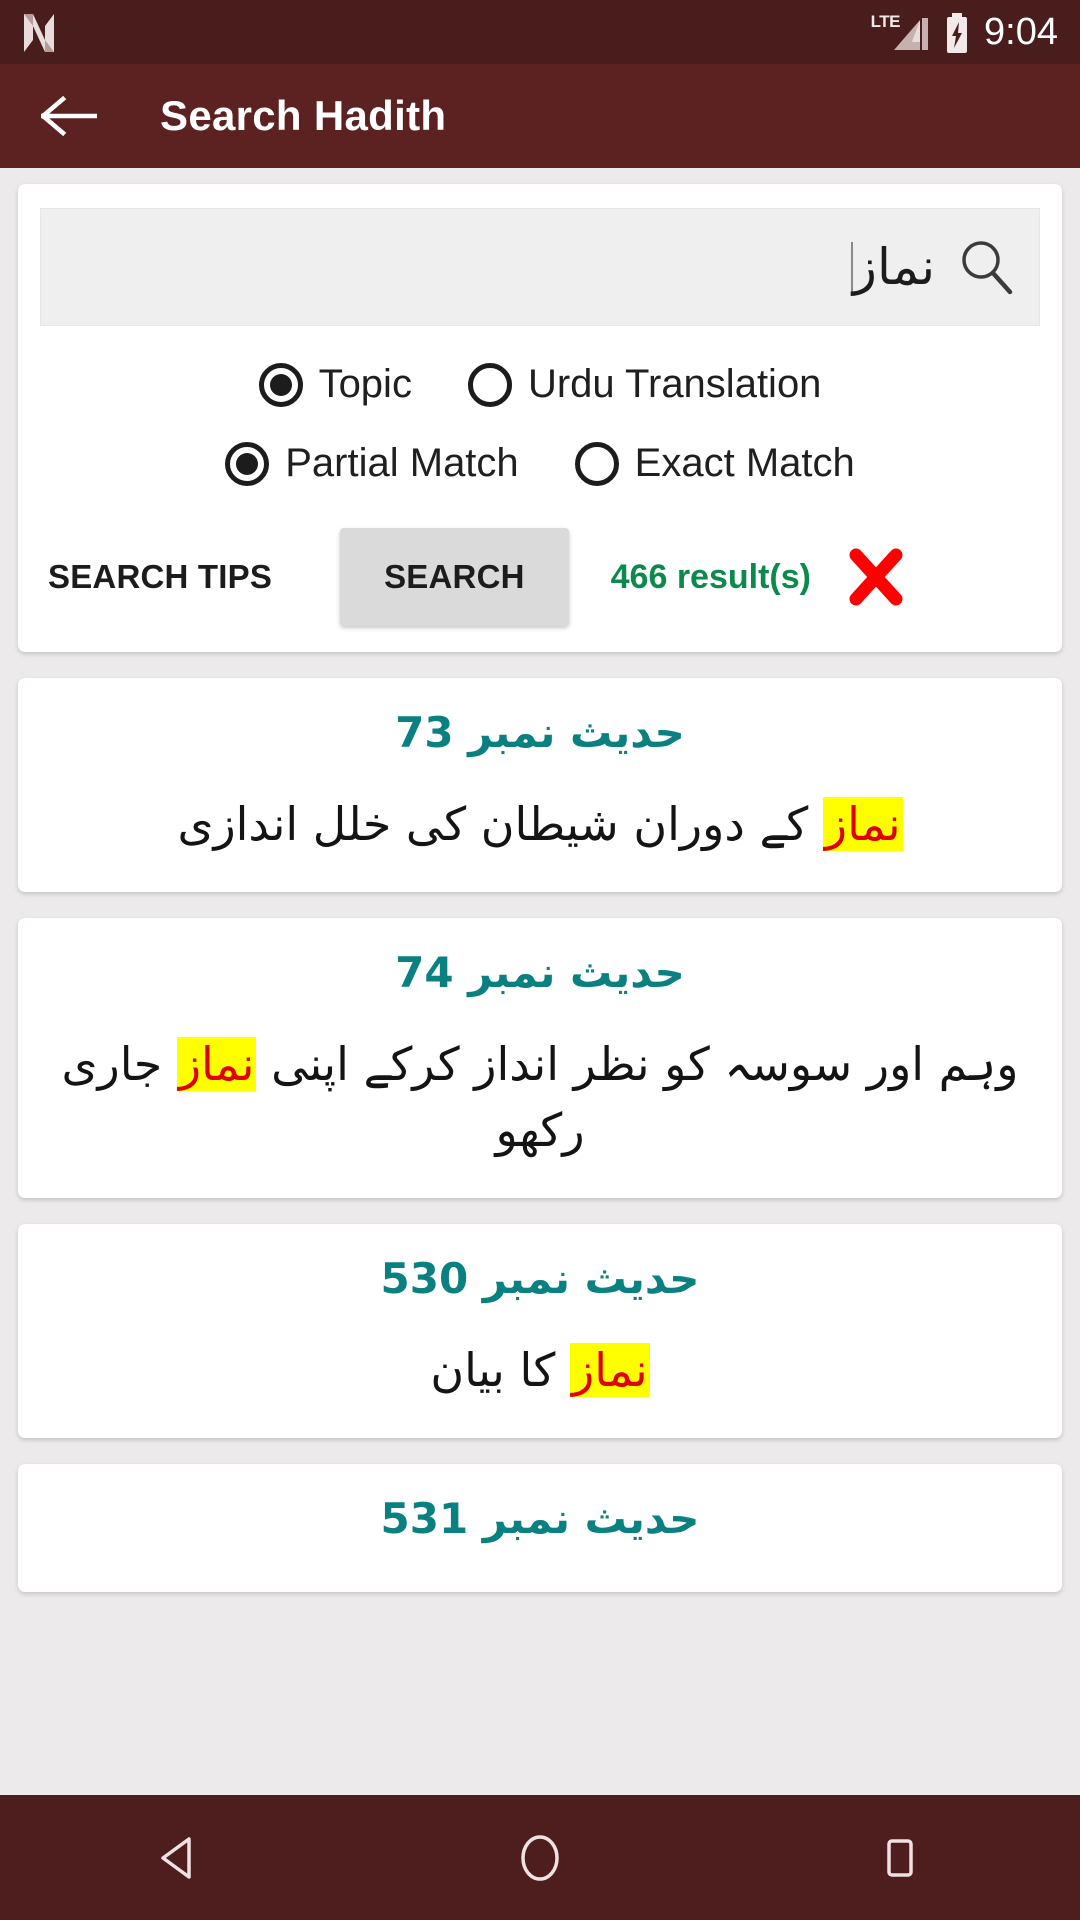 This screenshot has height=1920, width=1080. Describe the element at coordinates (1021, 31) in the screenshot. I see `status-bar-clock: 9:04` at that location.